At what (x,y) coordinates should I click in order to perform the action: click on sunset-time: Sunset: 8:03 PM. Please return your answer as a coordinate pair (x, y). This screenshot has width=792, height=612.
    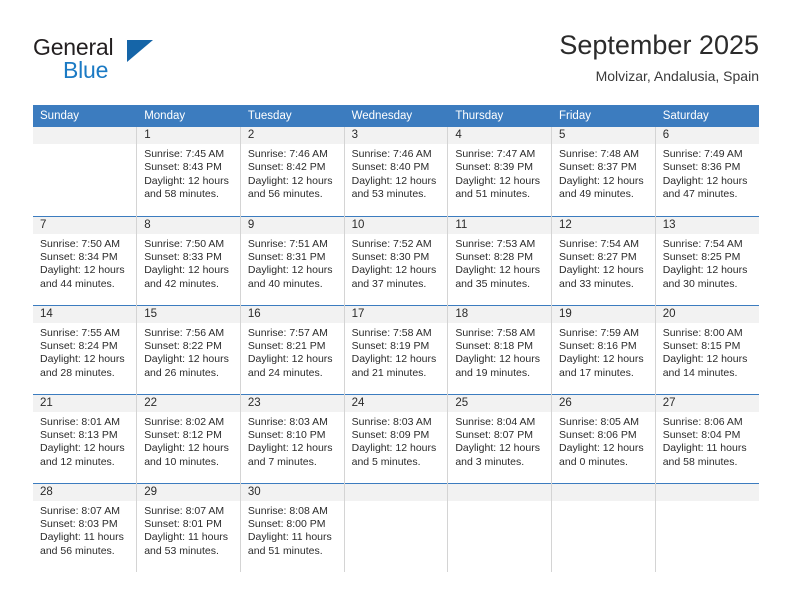
    Looking at the image, I should click on (79, 523).